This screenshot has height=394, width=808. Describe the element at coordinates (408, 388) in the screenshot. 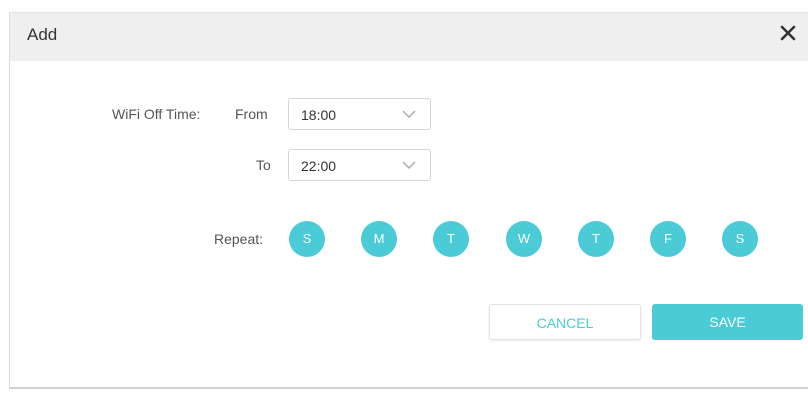

I see `dialog-bottom-border` at that location.